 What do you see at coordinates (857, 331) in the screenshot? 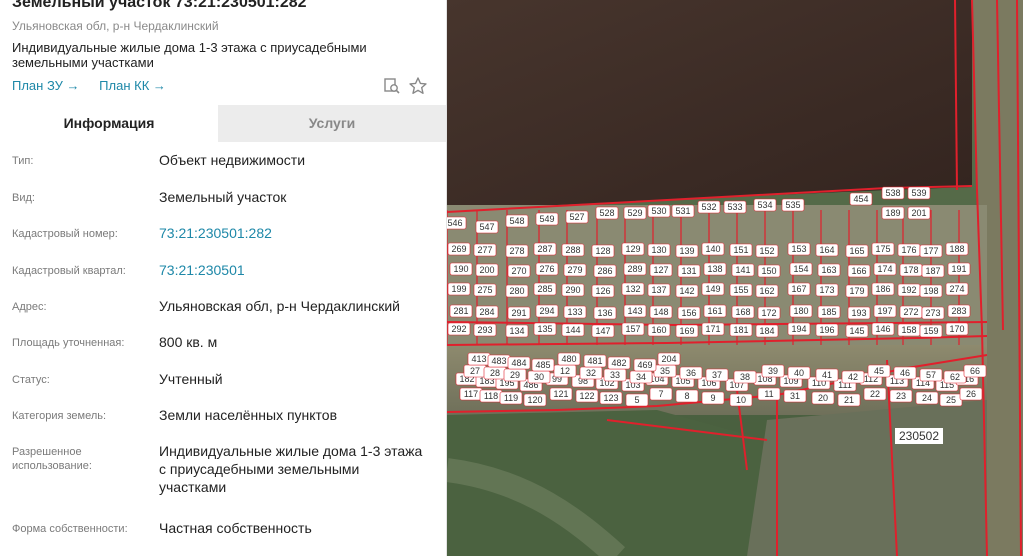
I see `parcel-label: 145` at bounding box center [857, 331].